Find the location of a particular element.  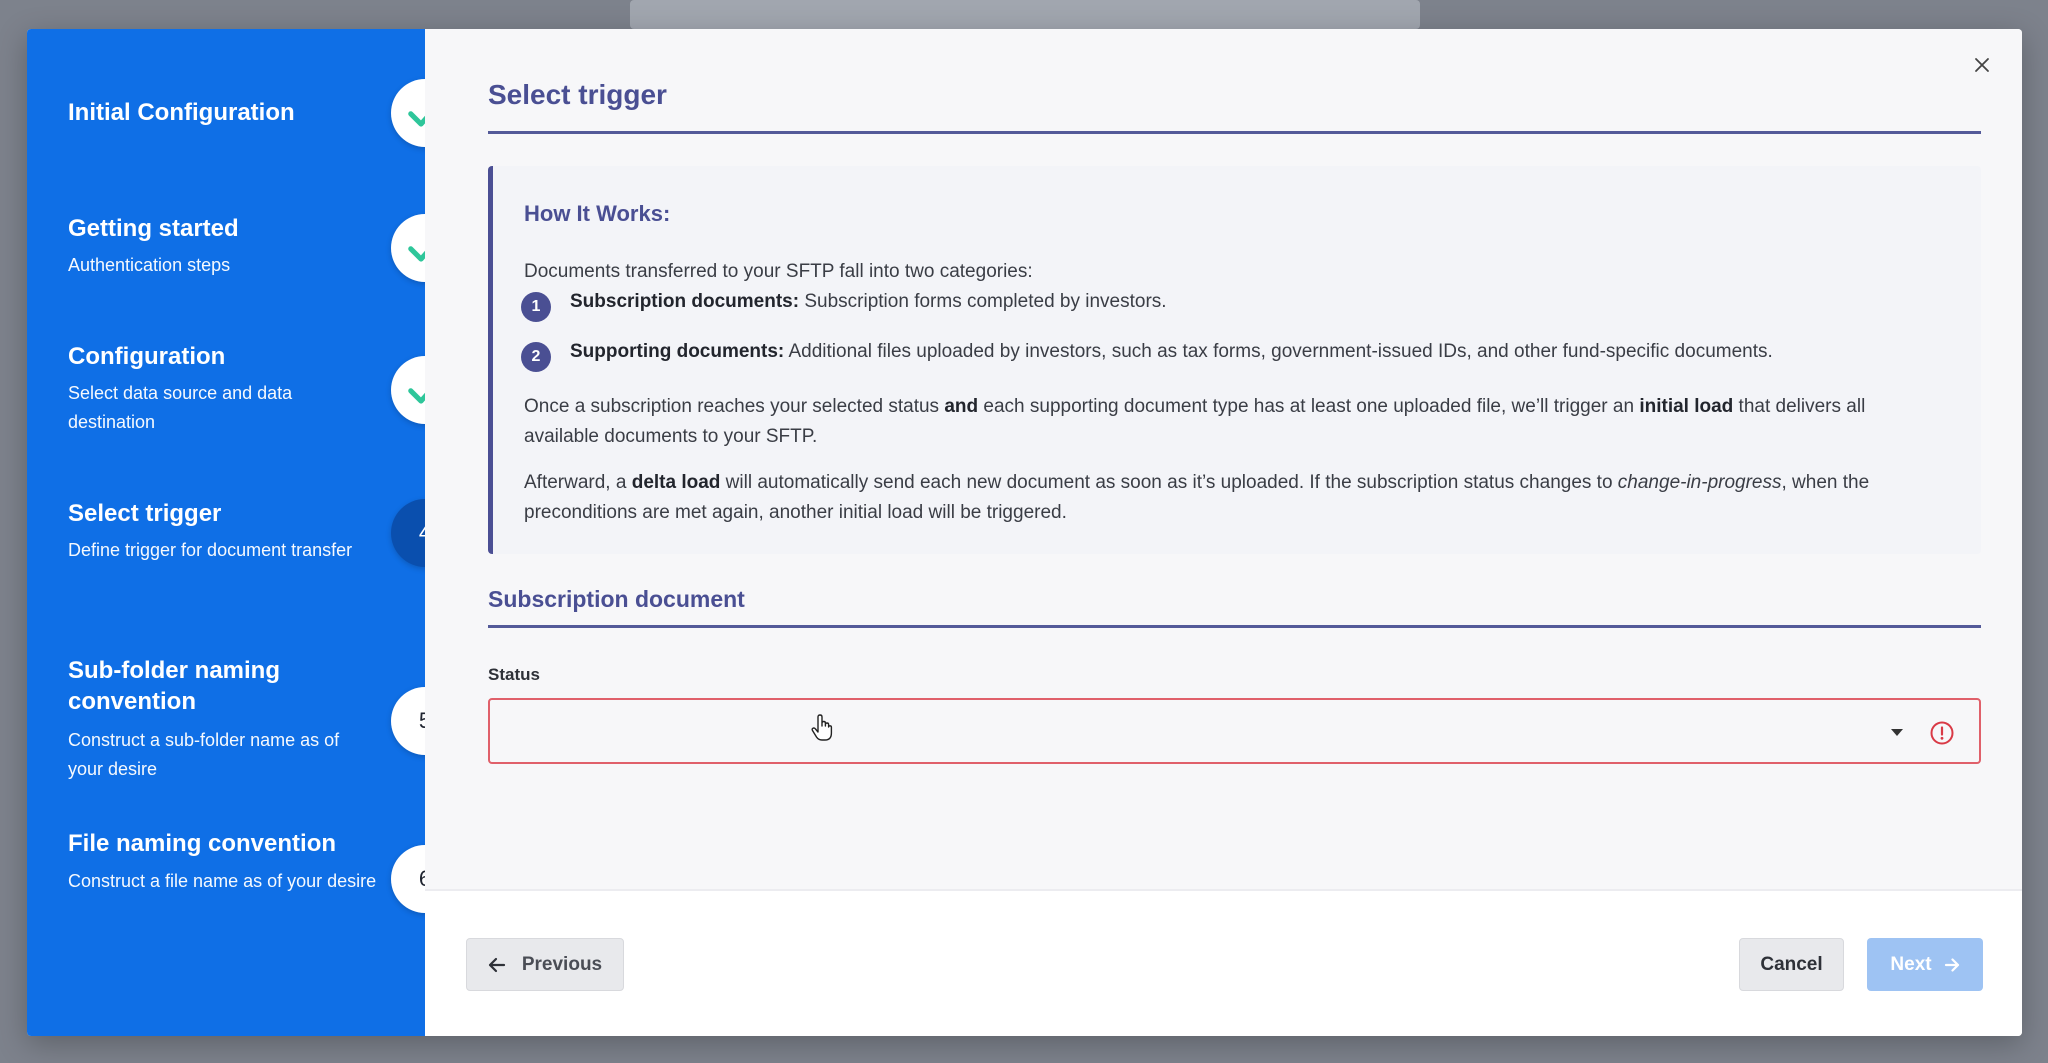

previous-button: Previous is located at coordinates (545, 964).